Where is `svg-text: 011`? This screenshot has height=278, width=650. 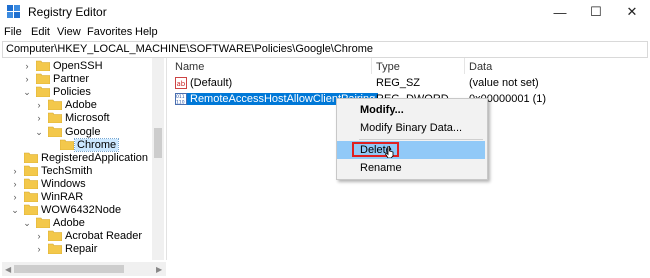 svg-text: 011 is located at coordinates (180, 97).